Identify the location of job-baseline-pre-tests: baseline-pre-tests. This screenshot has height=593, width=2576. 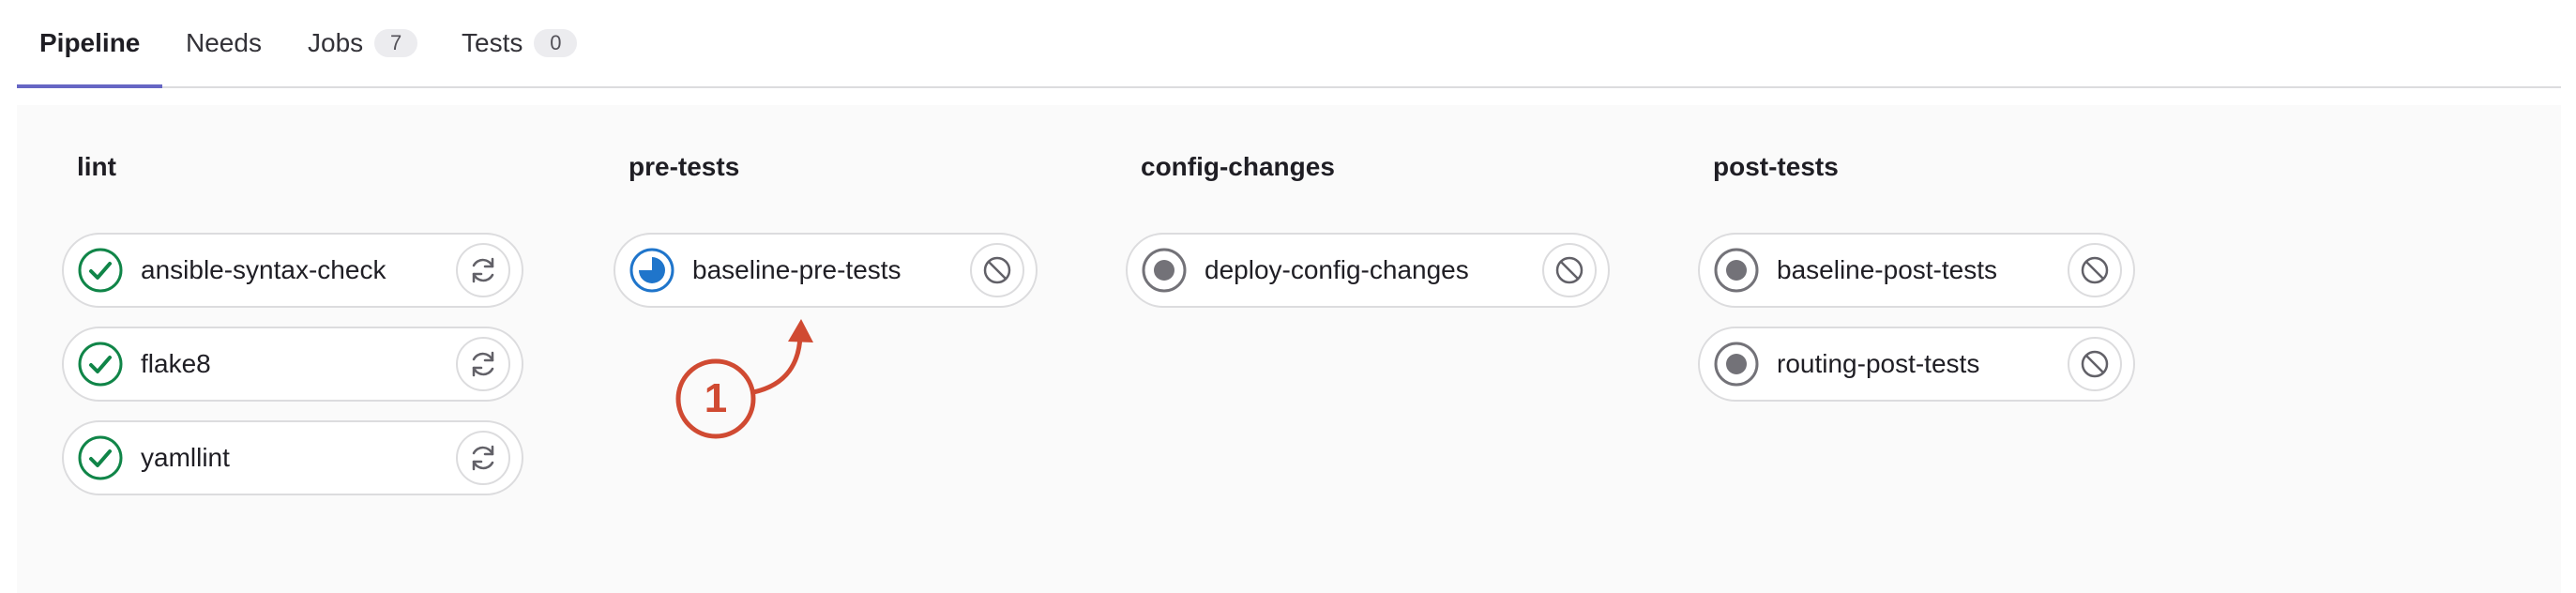
(826, 270).